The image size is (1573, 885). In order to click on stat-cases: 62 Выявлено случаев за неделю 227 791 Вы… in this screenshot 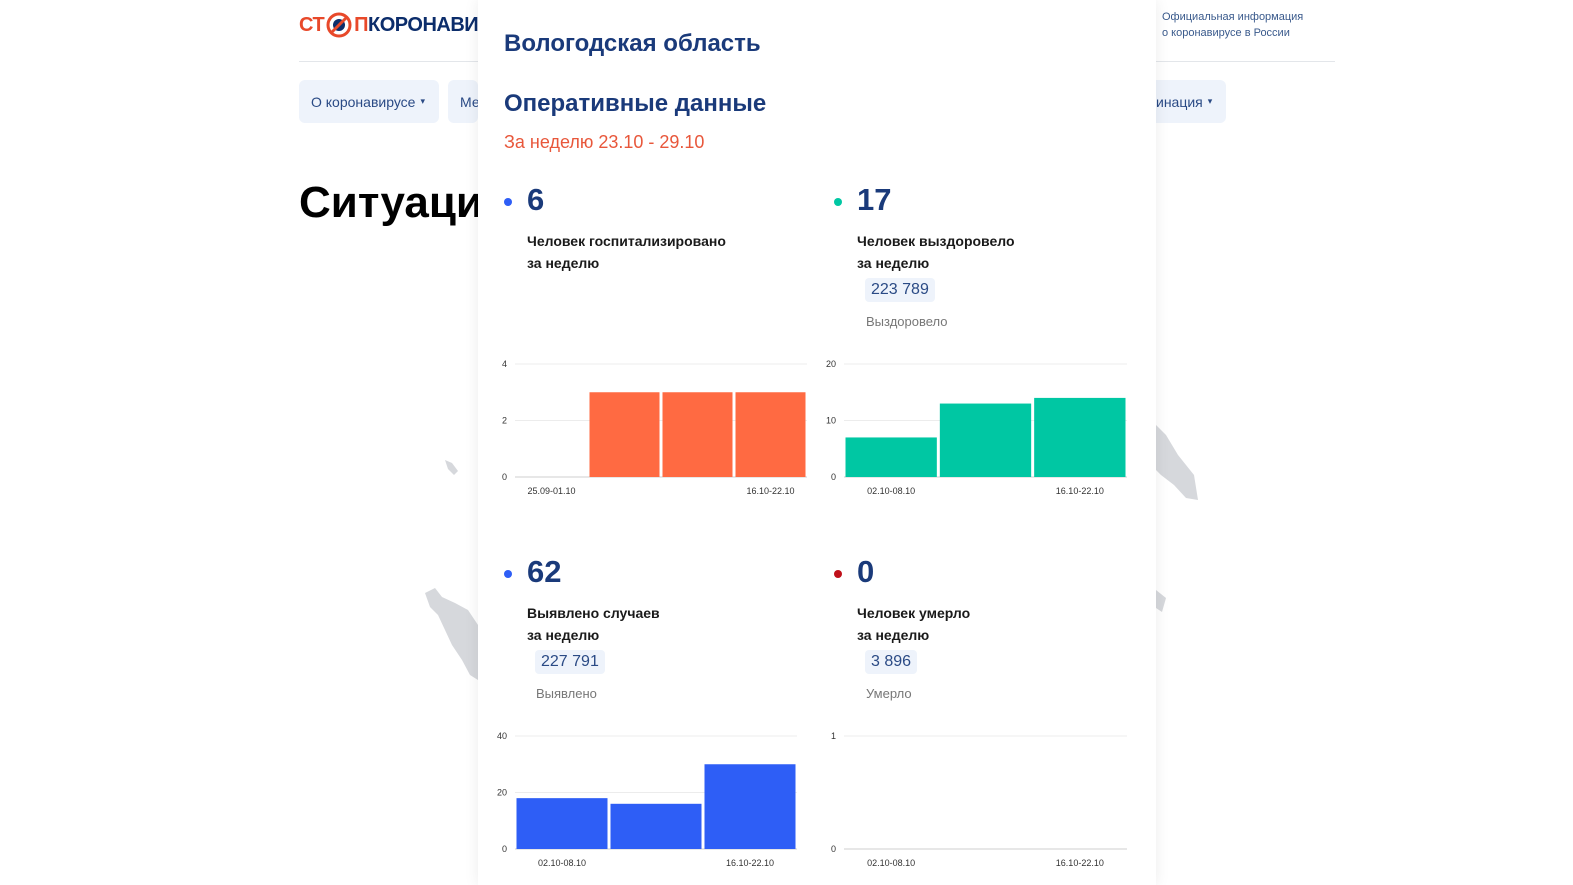, I will do `click(654, 632)`.